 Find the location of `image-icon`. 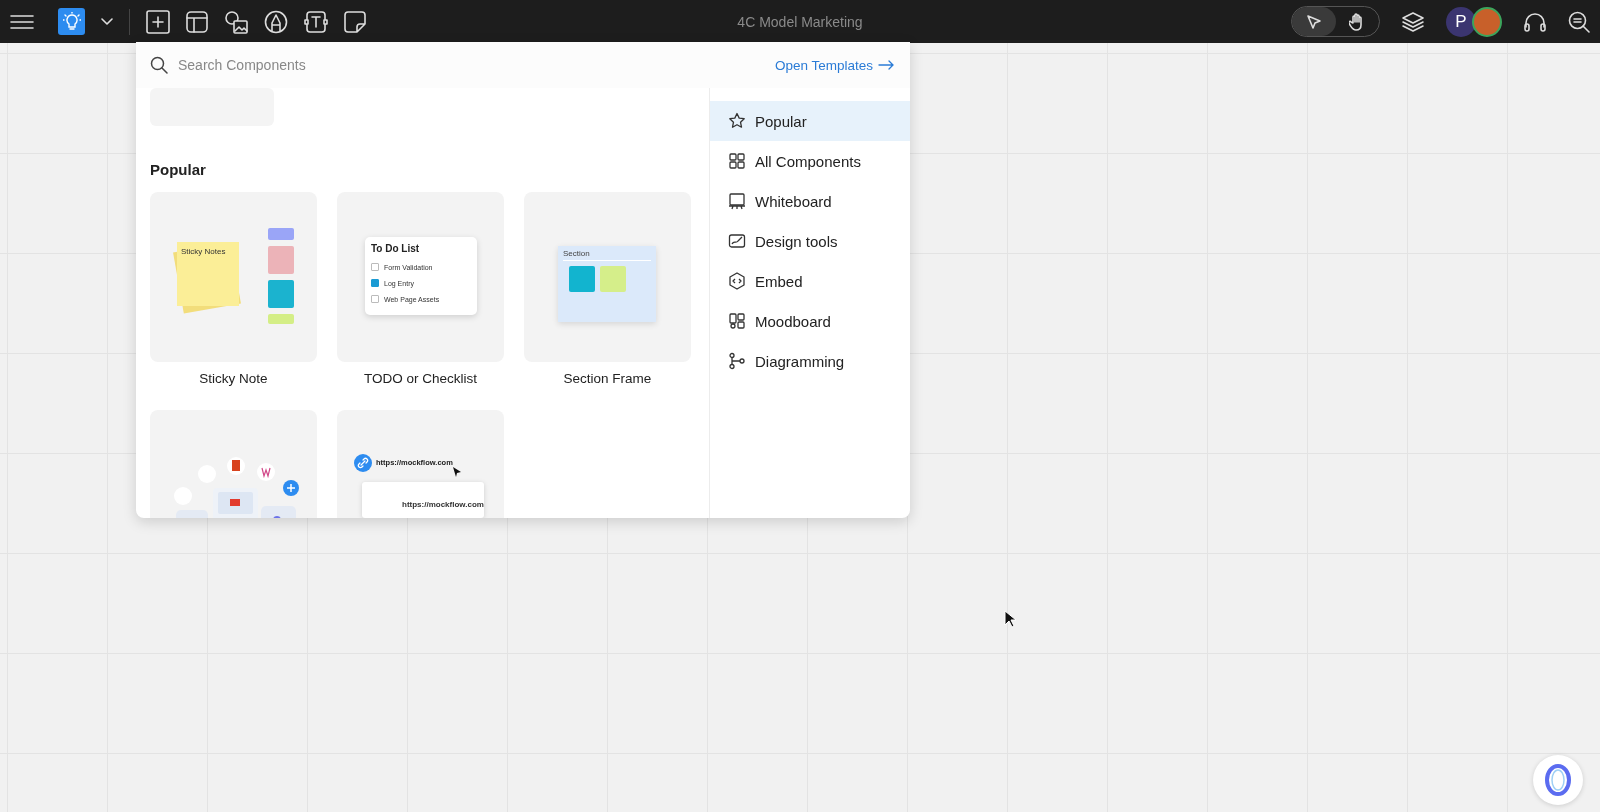

image-icon is located at coordinates (236, 21).